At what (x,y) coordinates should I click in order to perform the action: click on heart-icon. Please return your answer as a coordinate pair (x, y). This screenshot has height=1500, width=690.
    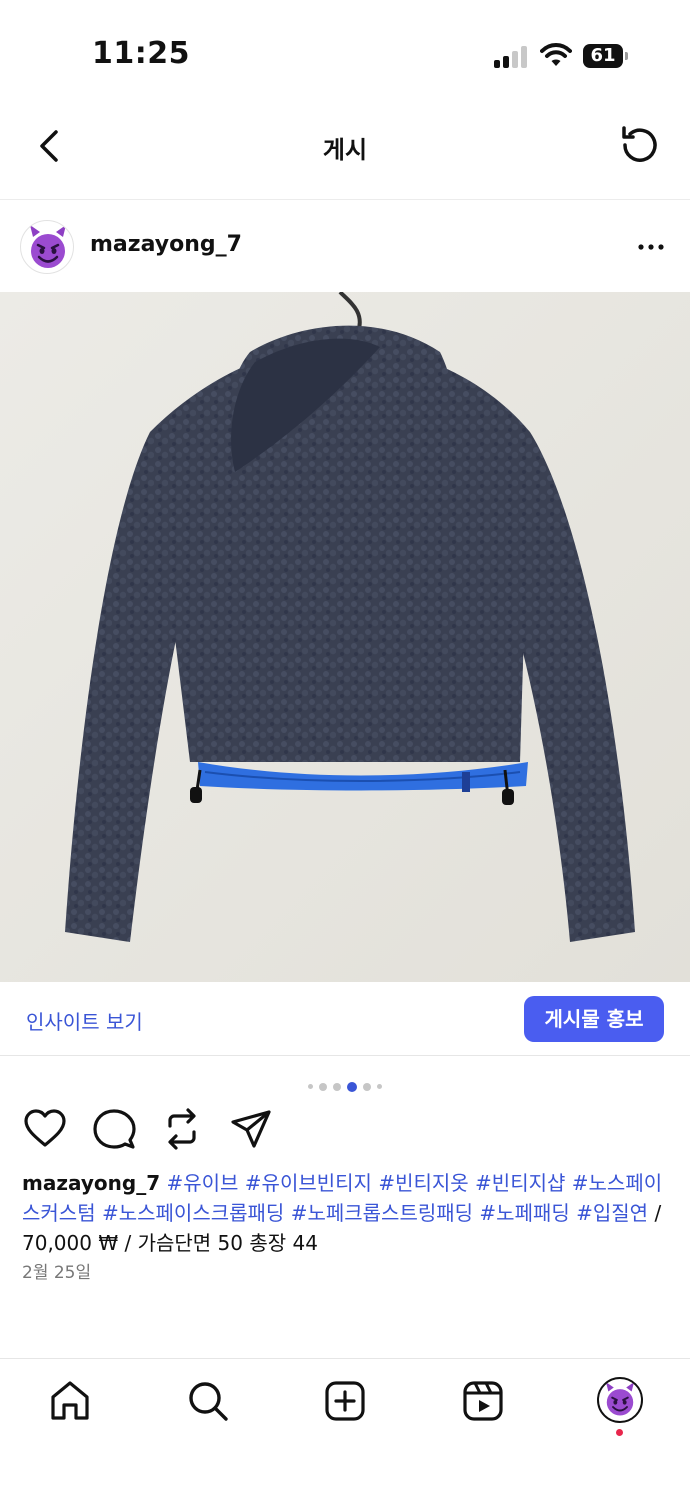
    Looking at the image, I should click on (45, 1129).